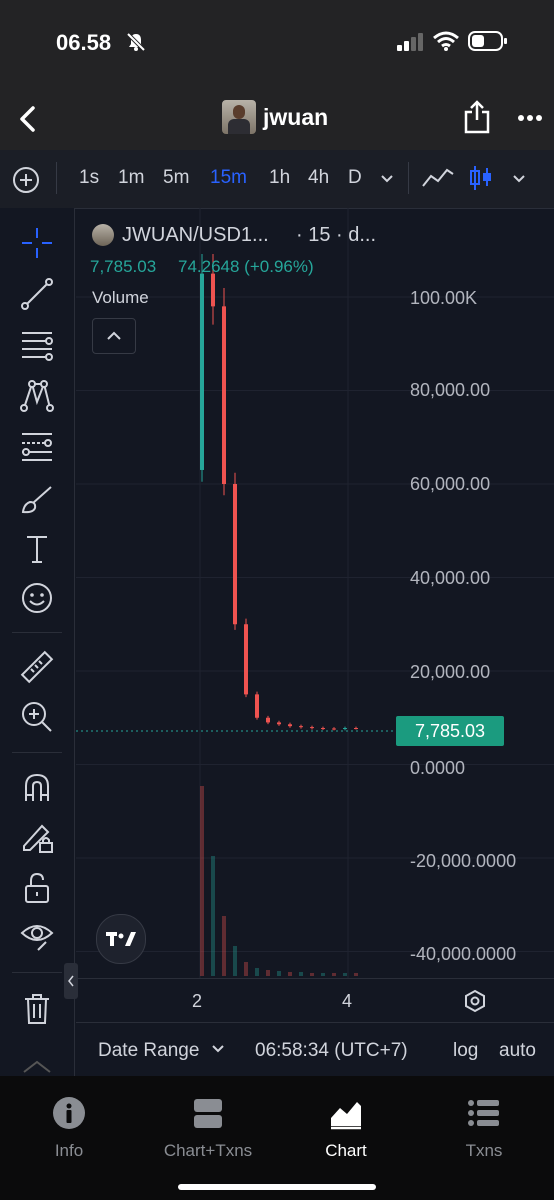  Describe the element at coordinates (517, 1051) in the screenshot. I see `auto-toggle: auto` at that location.